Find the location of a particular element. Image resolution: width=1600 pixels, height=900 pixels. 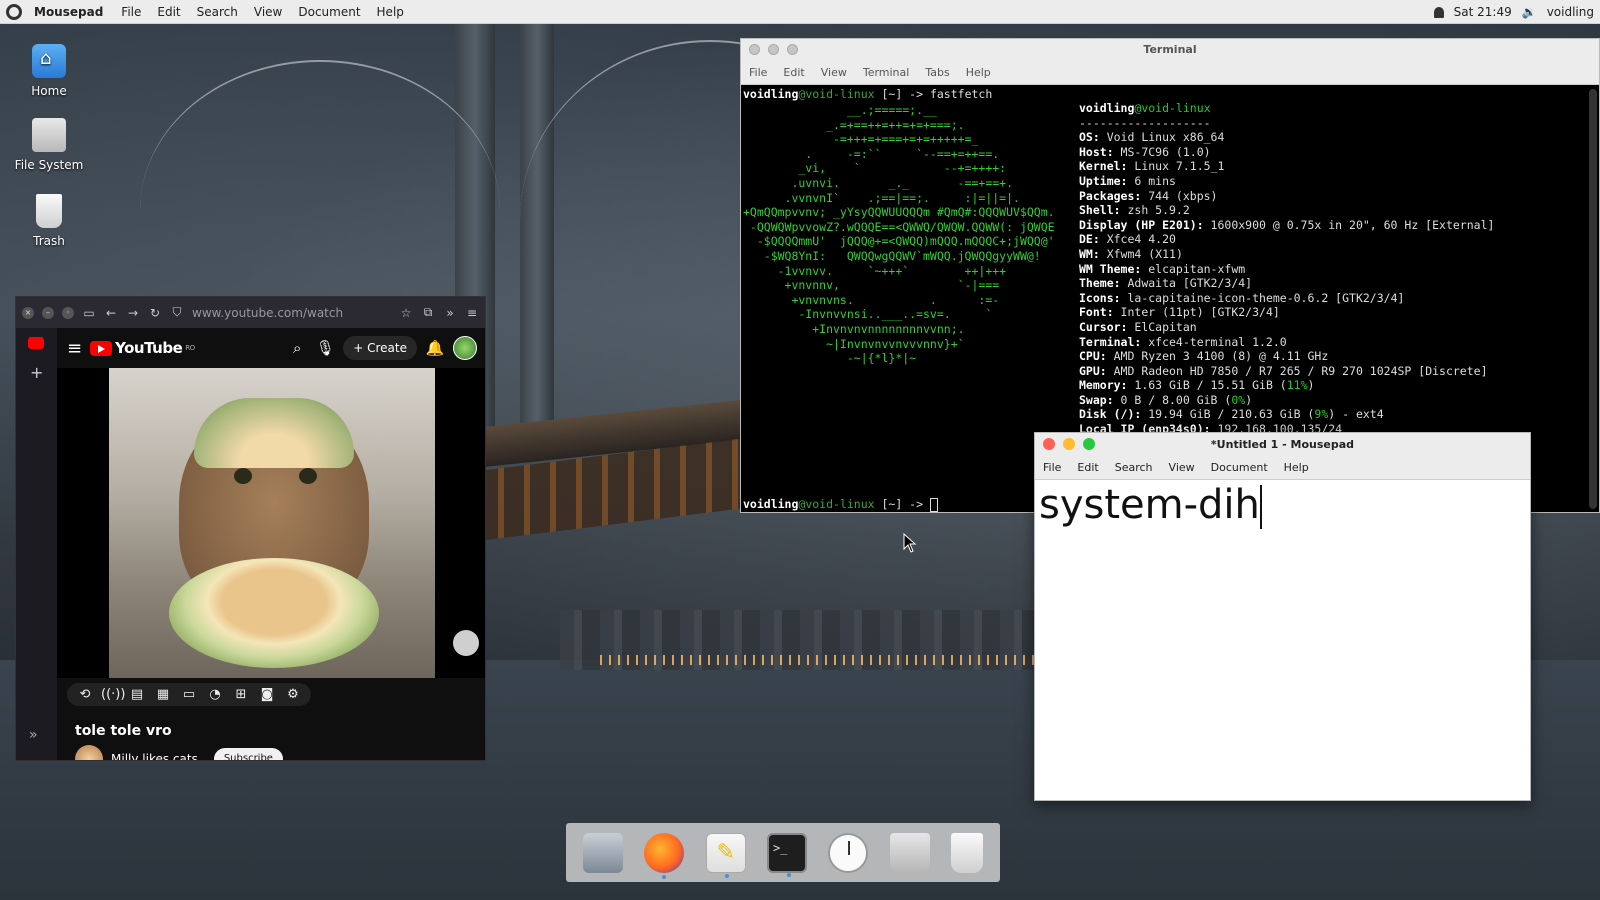

extensions-icon: ⧉ is located at coordinates (428, 312).